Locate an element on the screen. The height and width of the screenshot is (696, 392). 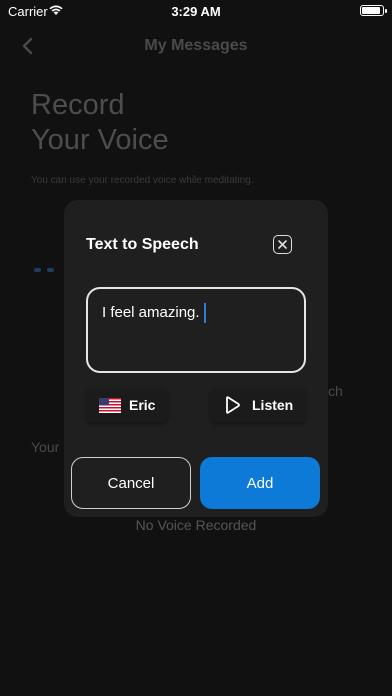
dialog-title: Text to Speech is located at coordinates (142, 244).